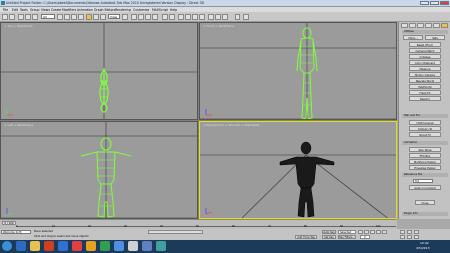  Describe the element at coordinates (434, 3) in the screenshot. I see `maximize-button` at that location.